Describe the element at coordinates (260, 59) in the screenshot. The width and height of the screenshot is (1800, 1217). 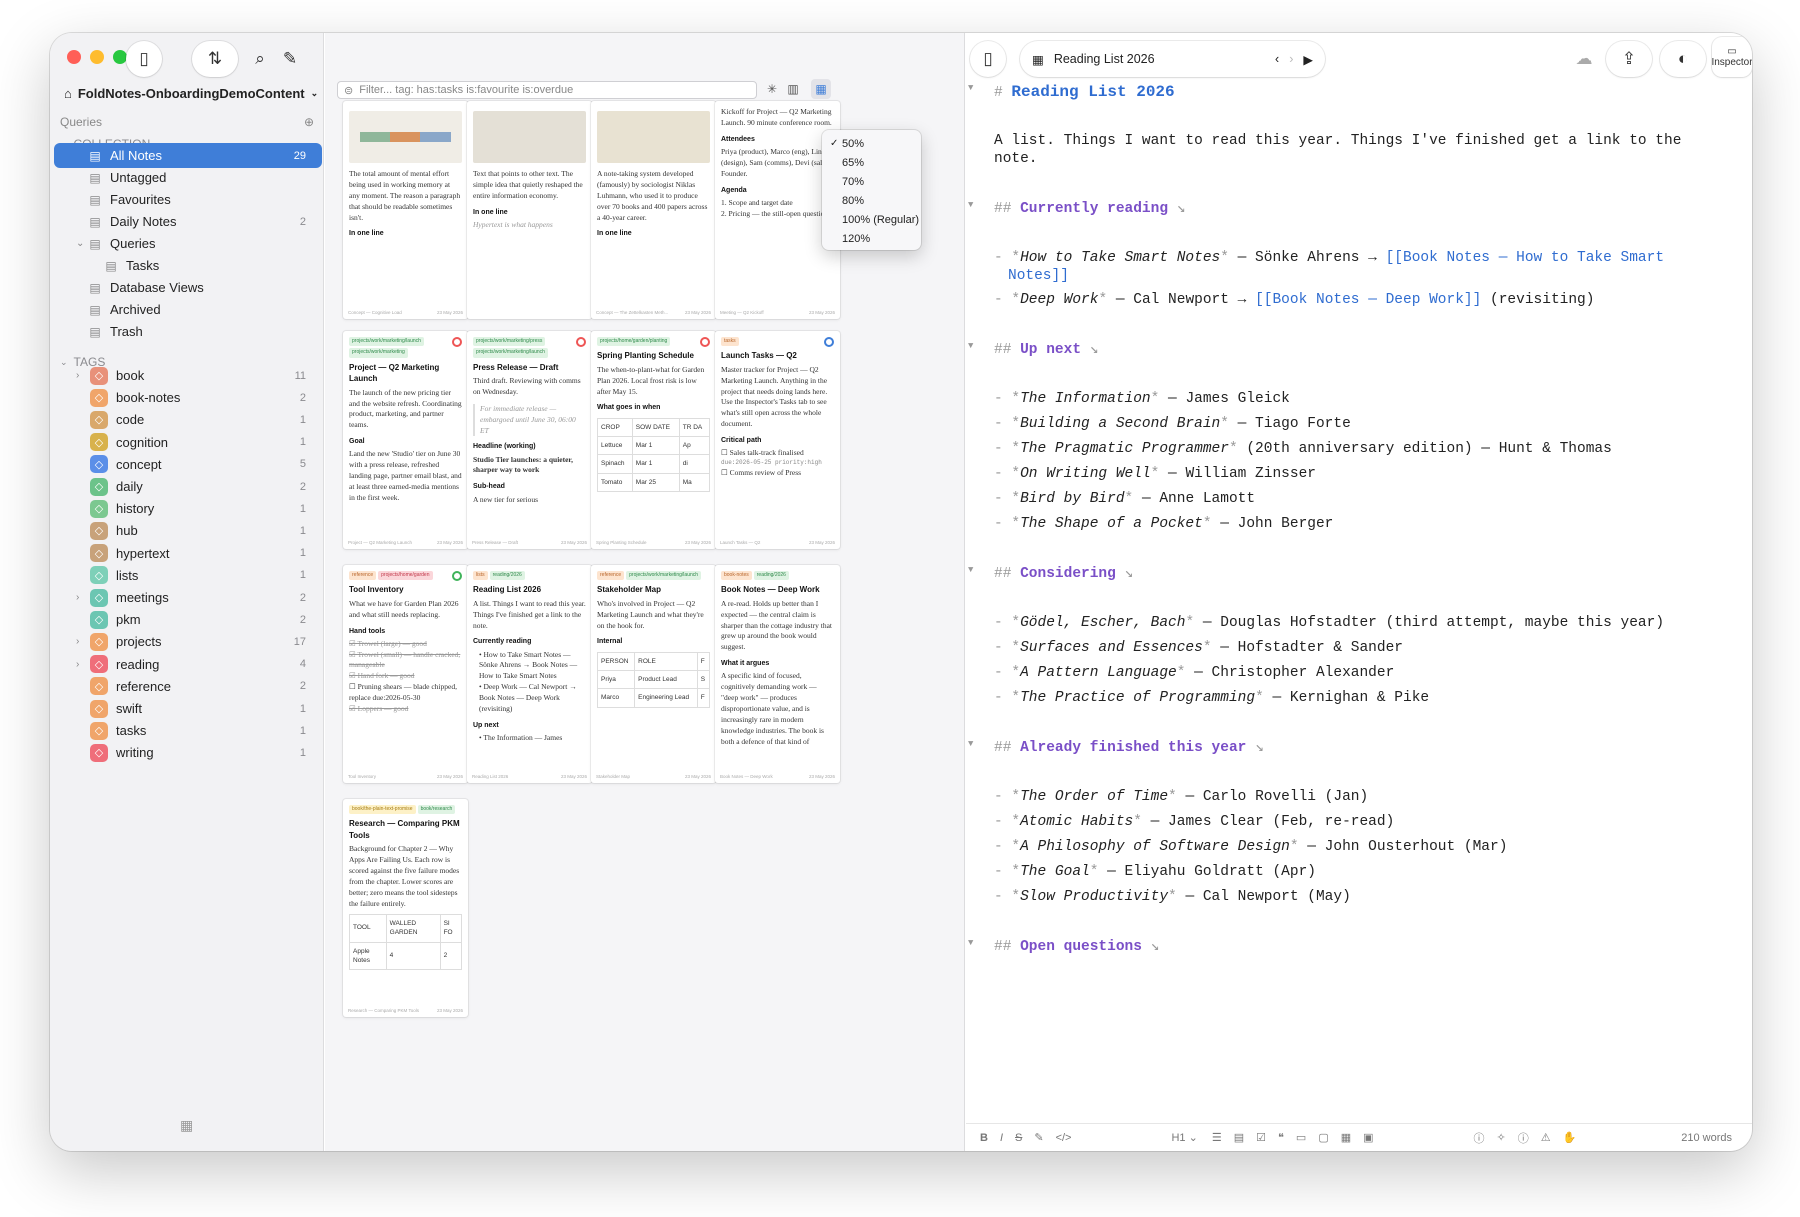
I see `search-button: ⌕` at that location.